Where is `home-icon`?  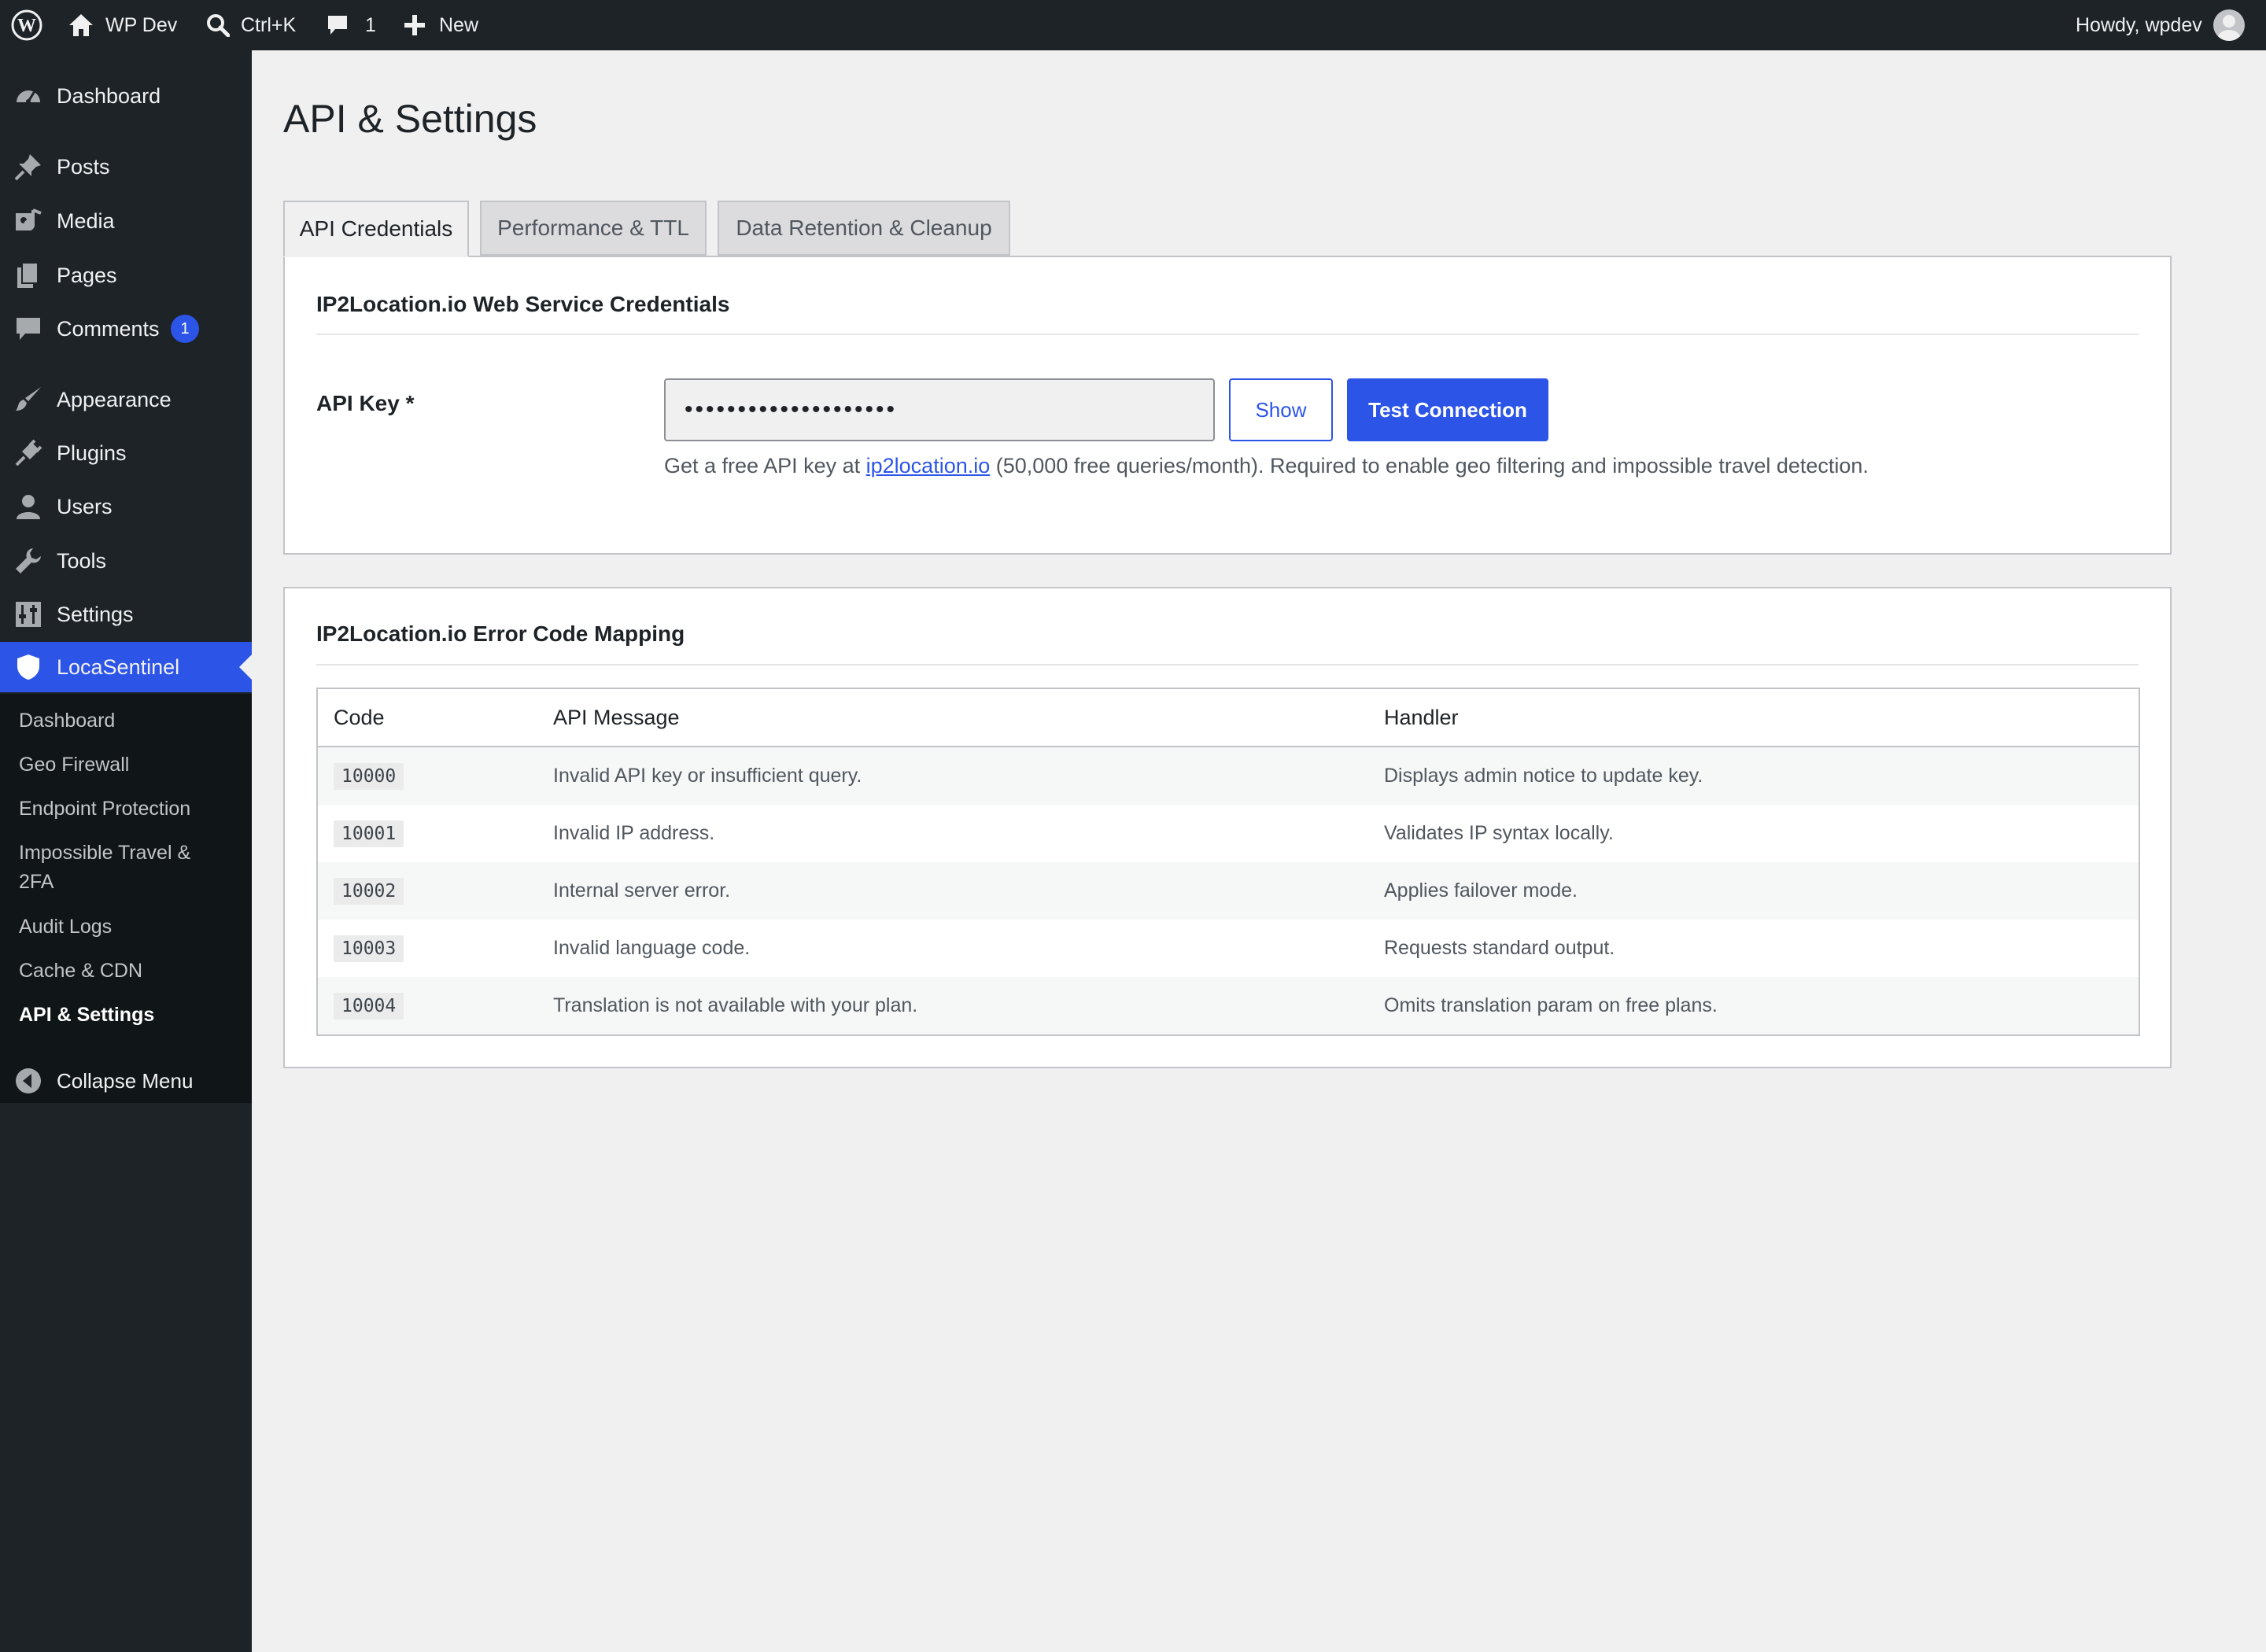
home-icon is located at coordinates (81, 25).